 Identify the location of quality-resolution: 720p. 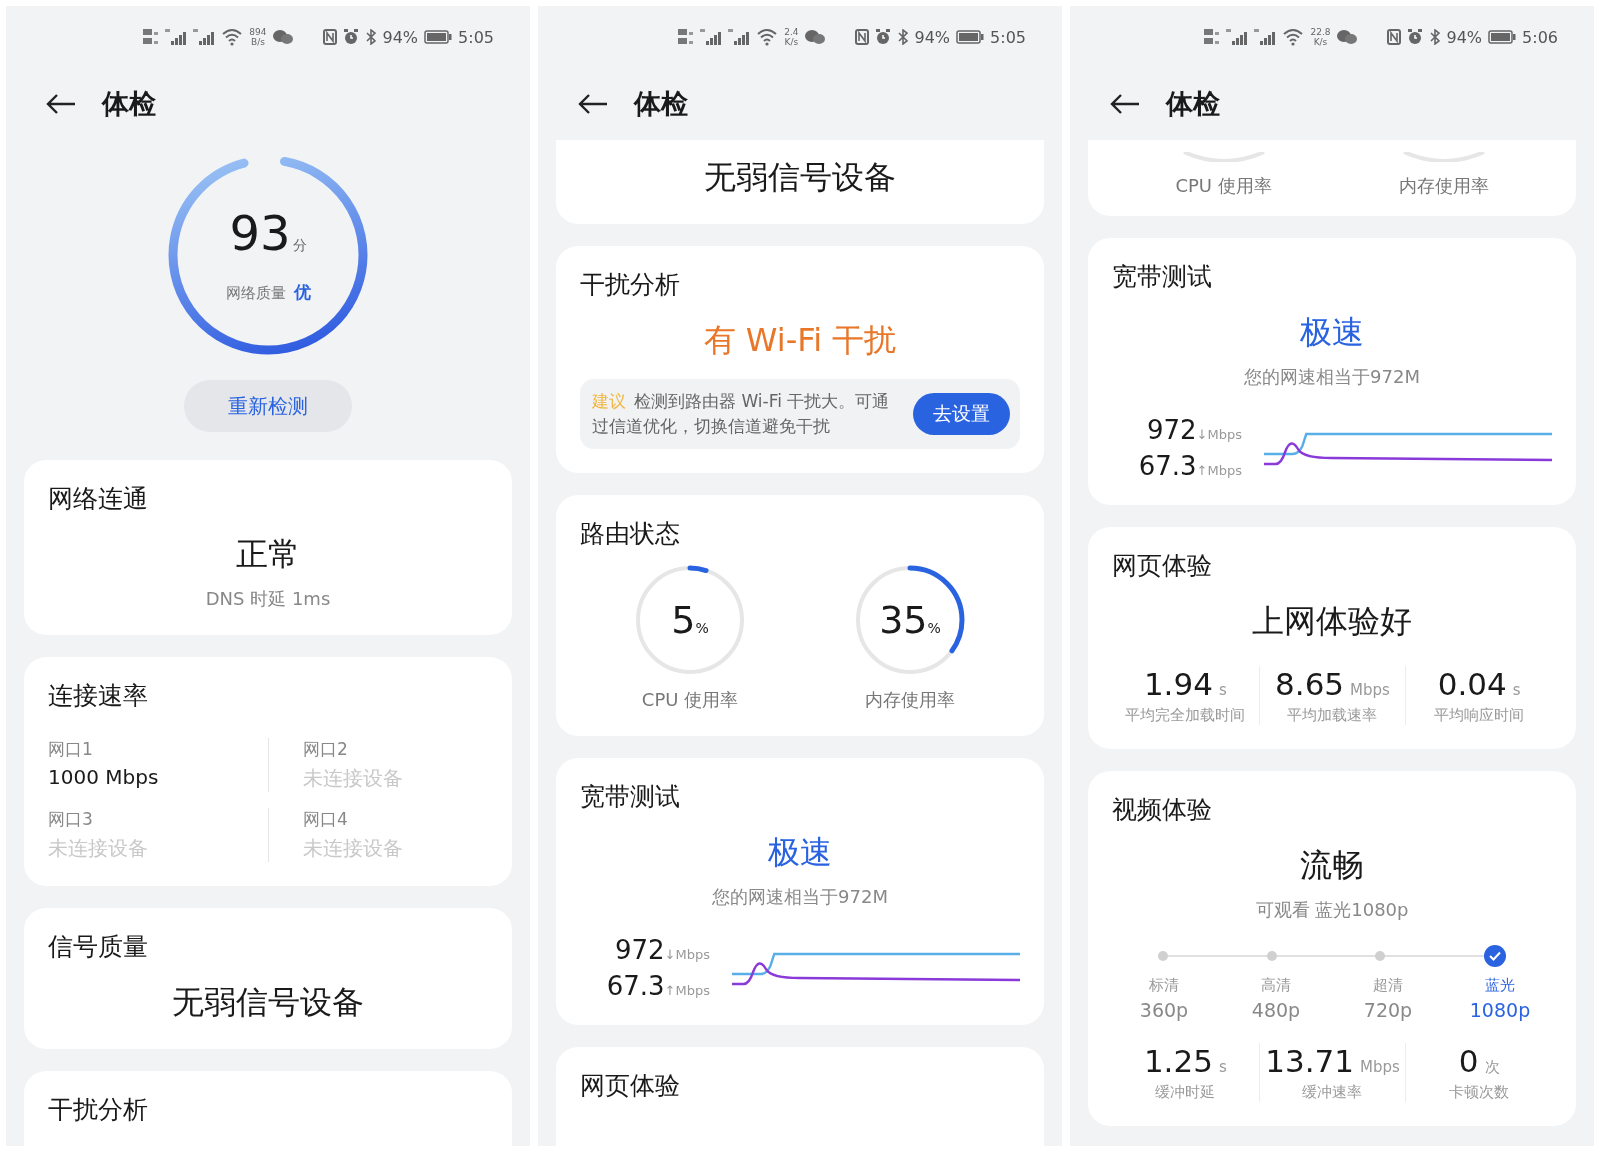
(1388, 1010).